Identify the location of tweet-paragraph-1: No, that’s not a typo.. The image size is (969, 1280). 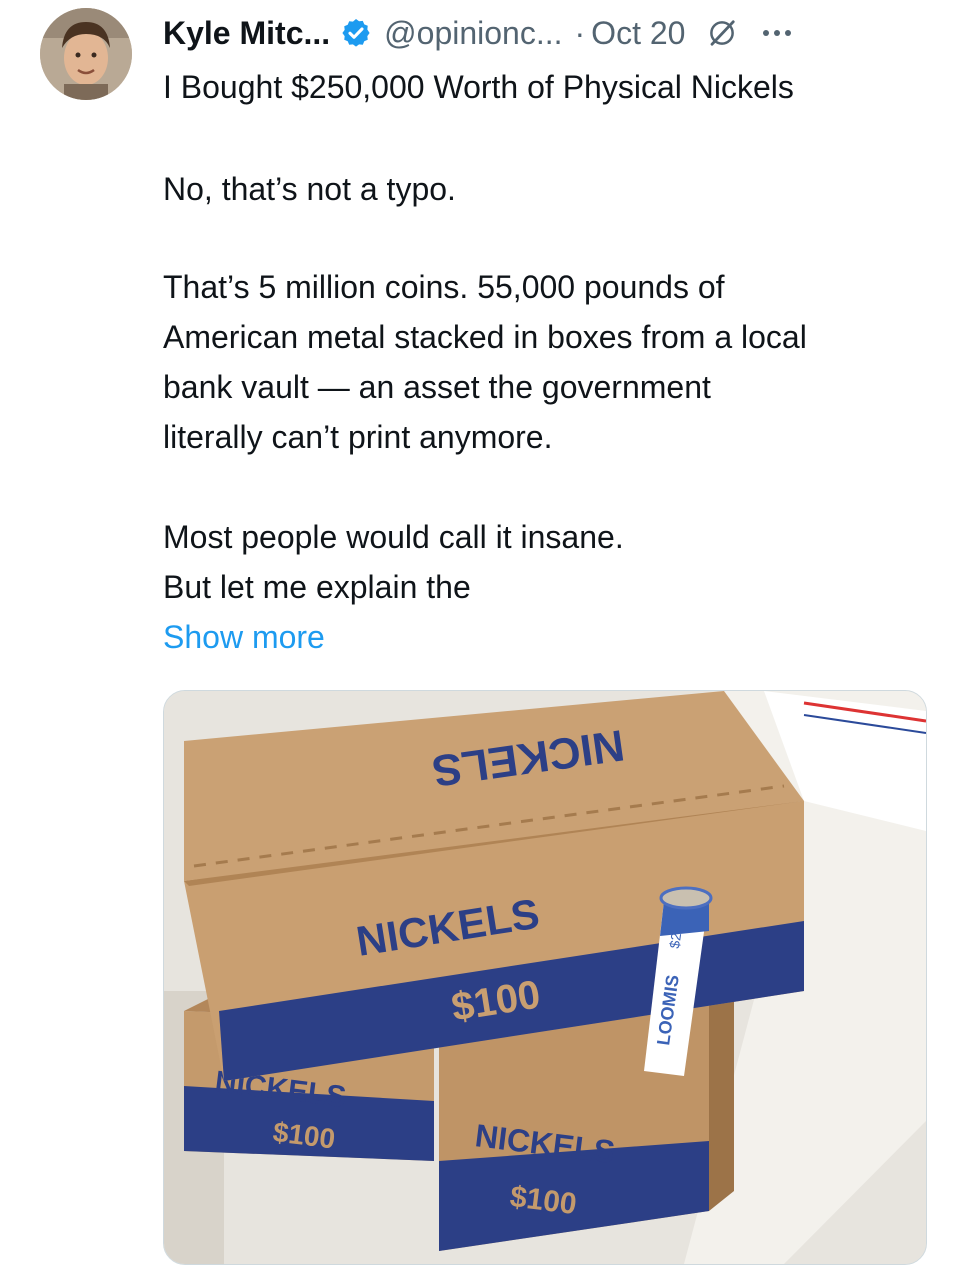
(309, 189).